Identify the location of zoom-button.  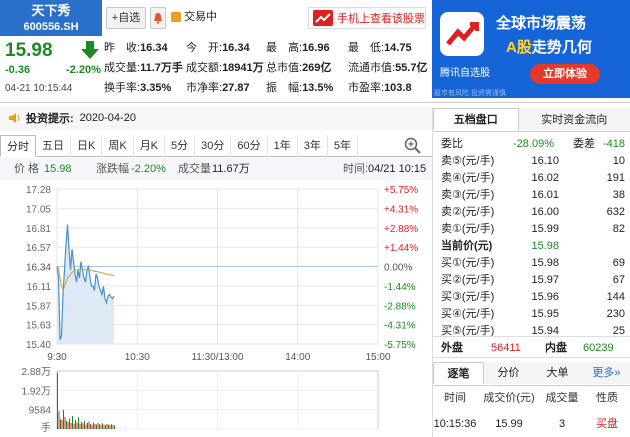
(413, 146).